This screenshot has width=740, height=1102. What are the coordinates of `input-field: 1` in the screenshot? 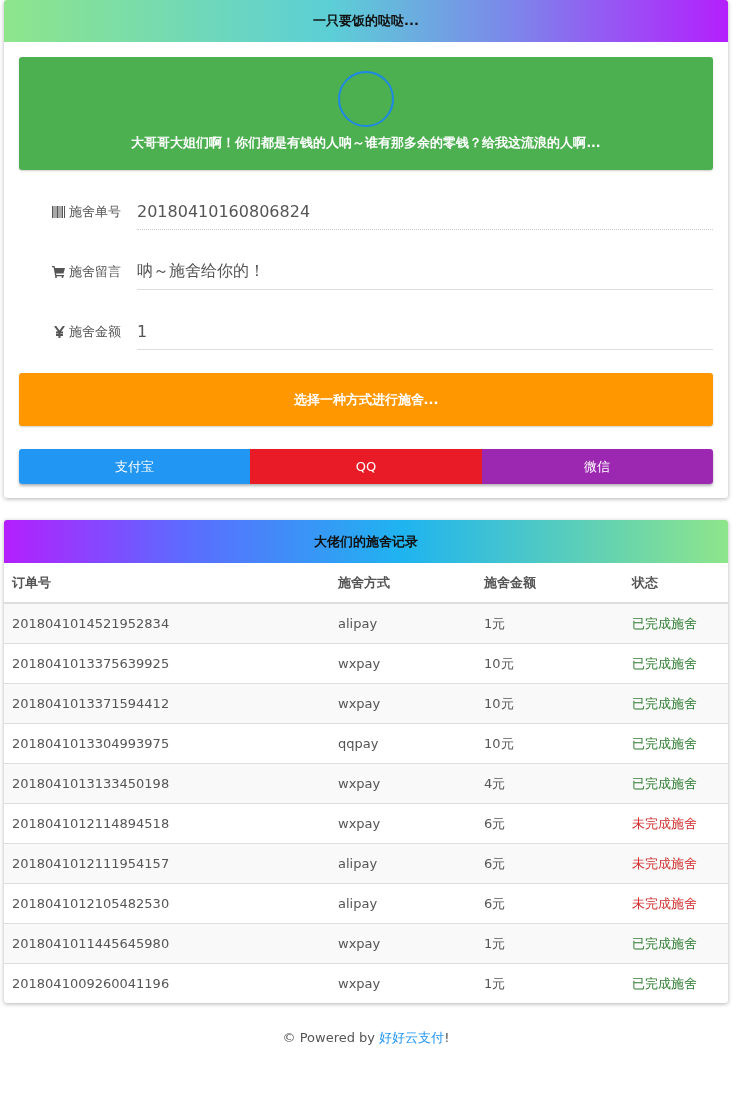 It's located at (425, 331).